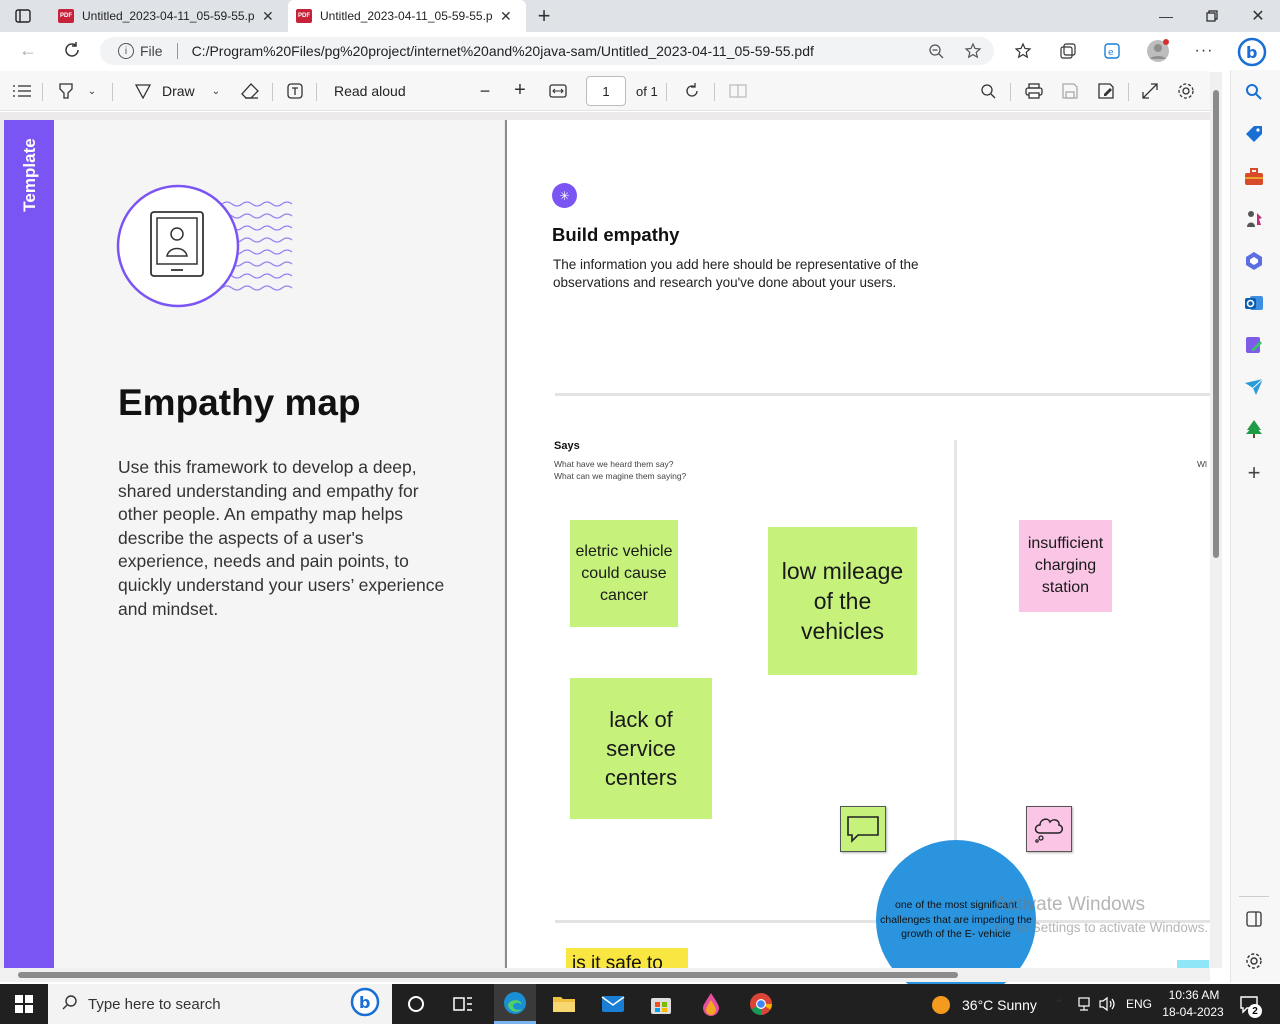  I want to click on tools-briefcase-icon, so click(1254, 177).